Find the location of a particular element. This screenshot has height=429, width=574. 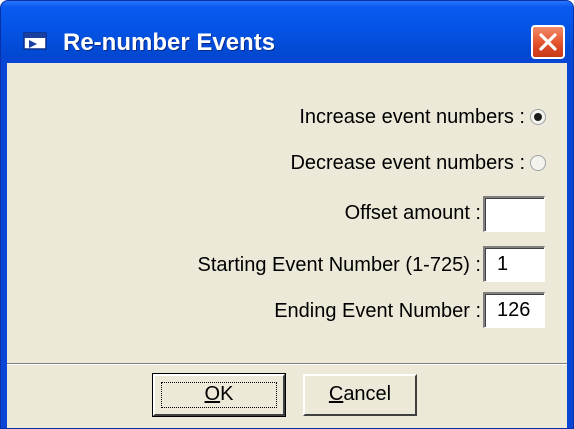

cancel-label-rest: ancel is located at coordinates (367, 394).